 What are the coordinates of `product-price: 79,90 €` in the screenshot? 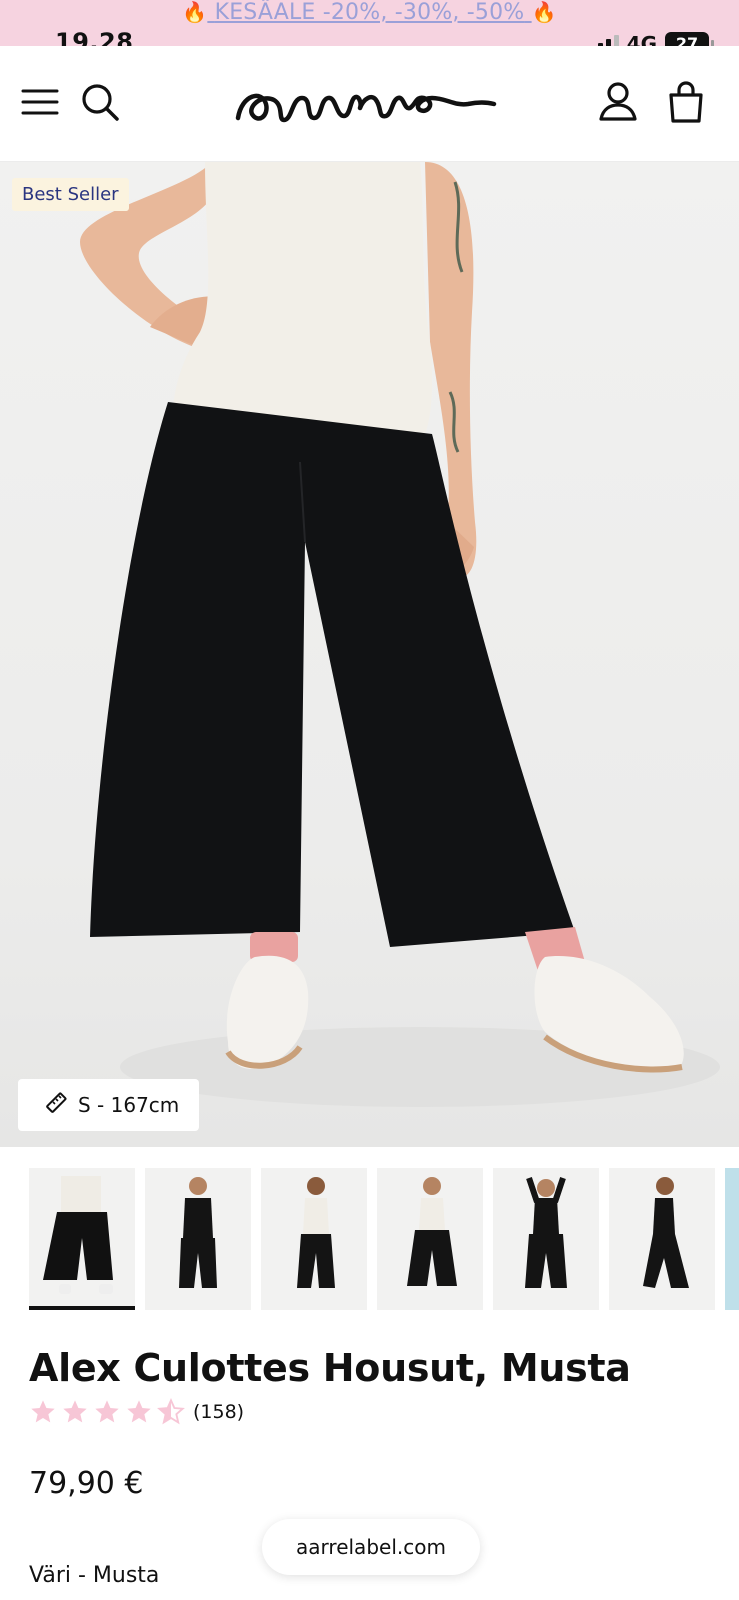 It's located at (86, 1483).